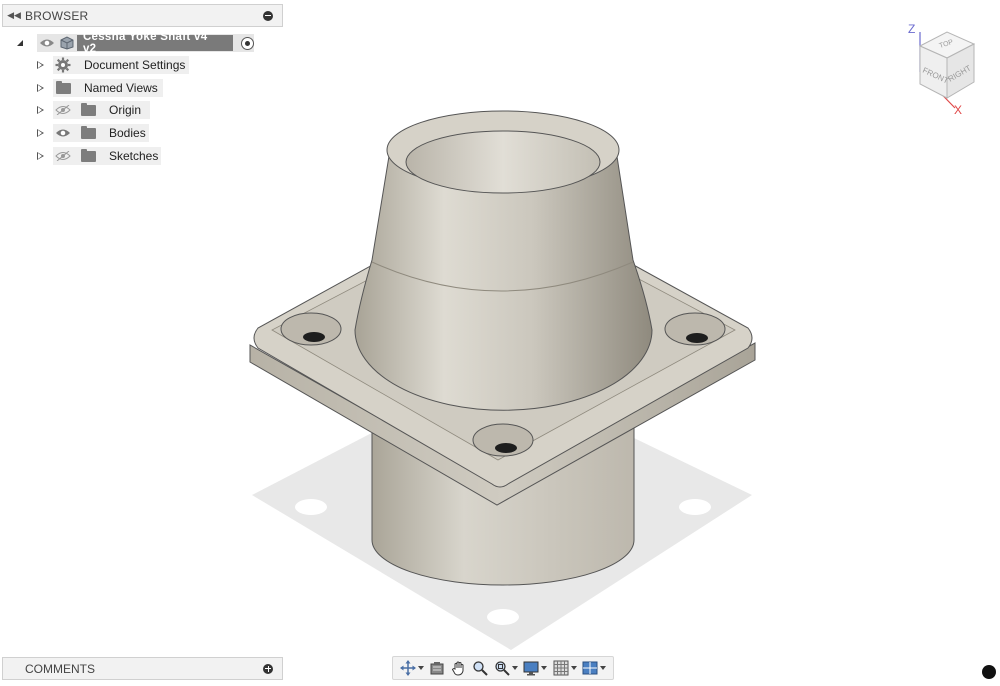 This screenshot has width=1000, height=686. Describe the element at coordinates (407, 668) in the screenshot. I see `orbit-icon` at that location.